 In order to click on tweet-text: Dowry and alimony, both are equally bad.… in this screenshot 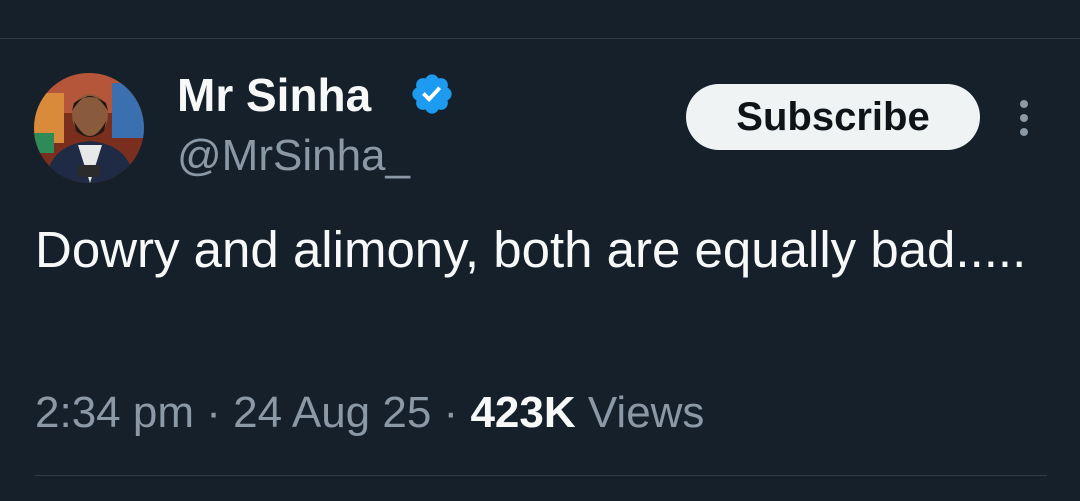, I will do `click(531, 249)`.